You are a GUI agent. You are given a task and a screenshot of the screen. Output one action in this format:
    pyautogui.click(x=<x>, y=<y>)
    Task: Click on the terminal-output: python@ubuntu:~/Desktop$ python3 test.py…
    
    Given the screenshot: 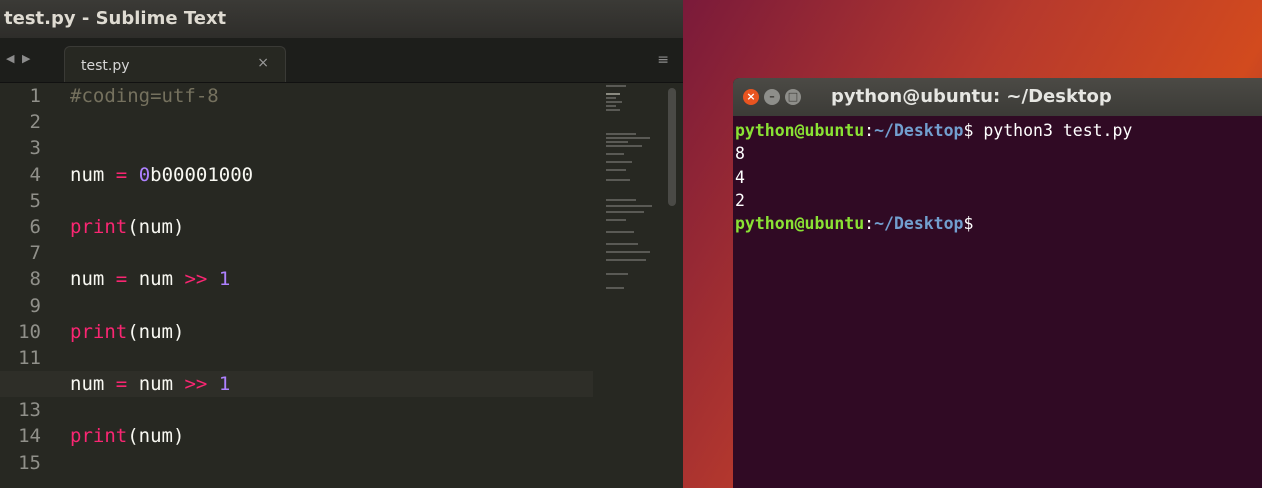 What is the action you would take?
    pyautogui.click(x=998, y=177)
    